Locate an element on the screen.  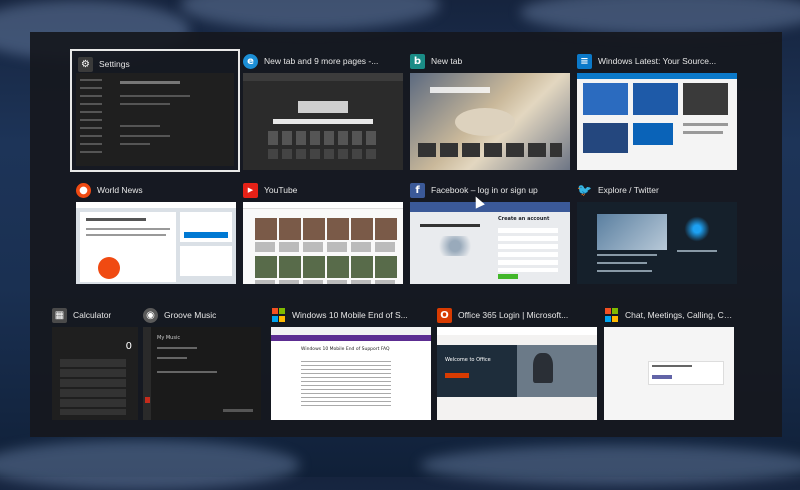
window-title: Settings is located at coordinates (114, 64).